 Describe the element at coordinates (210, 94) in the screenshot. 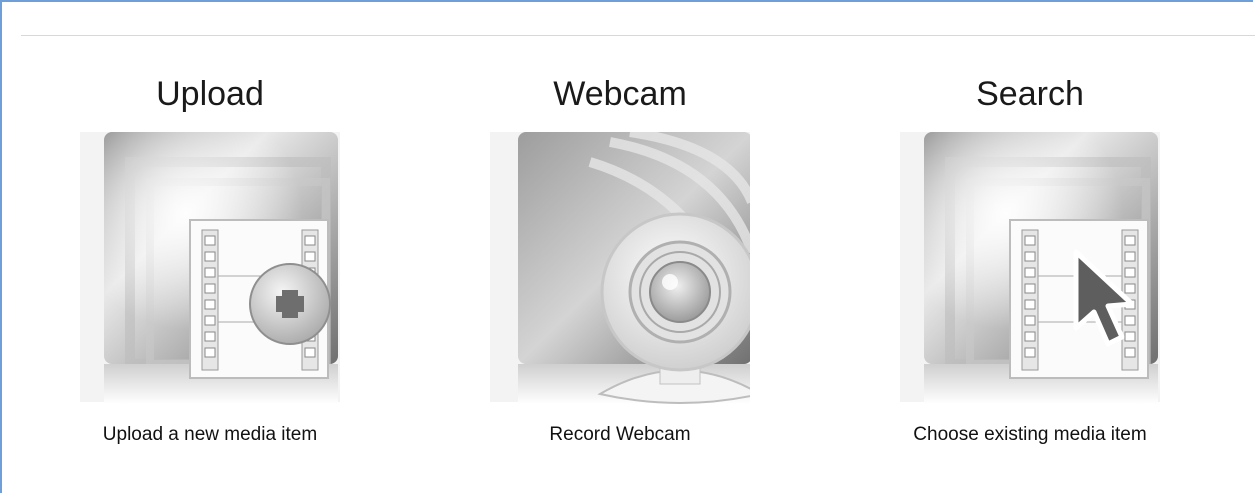

I see `upload-title: Upload` at that location.